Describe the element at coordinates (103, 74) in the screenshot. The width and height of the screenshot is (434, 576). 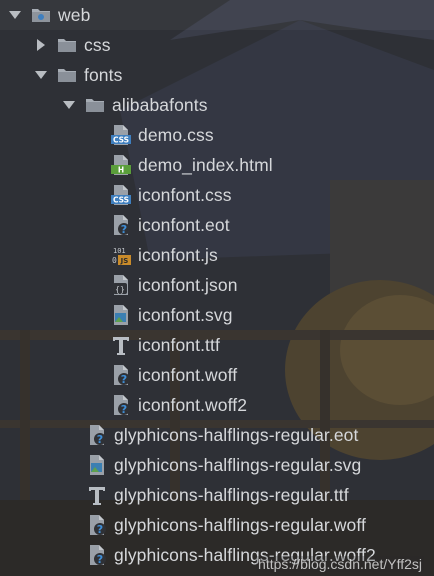
I see `tree-item-label: fonts` at that location.